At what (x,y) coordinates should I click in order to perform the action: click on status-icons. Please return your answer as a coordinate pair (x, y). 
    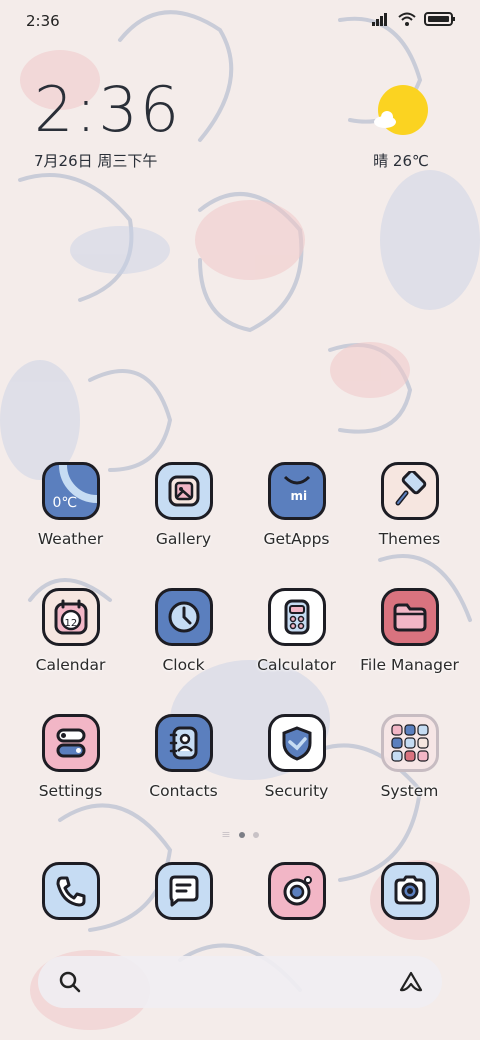
    Looking at the image, I should click on (414, 19).